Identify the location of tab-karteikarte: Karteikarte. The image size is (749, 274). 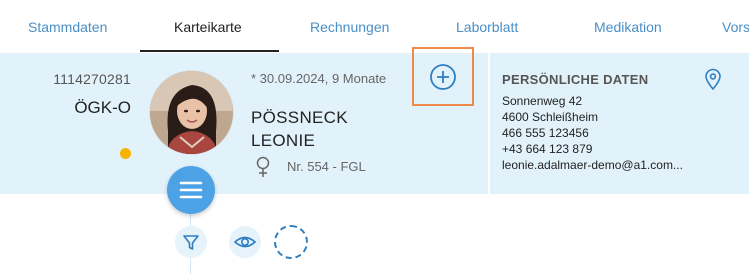
(208, 26).